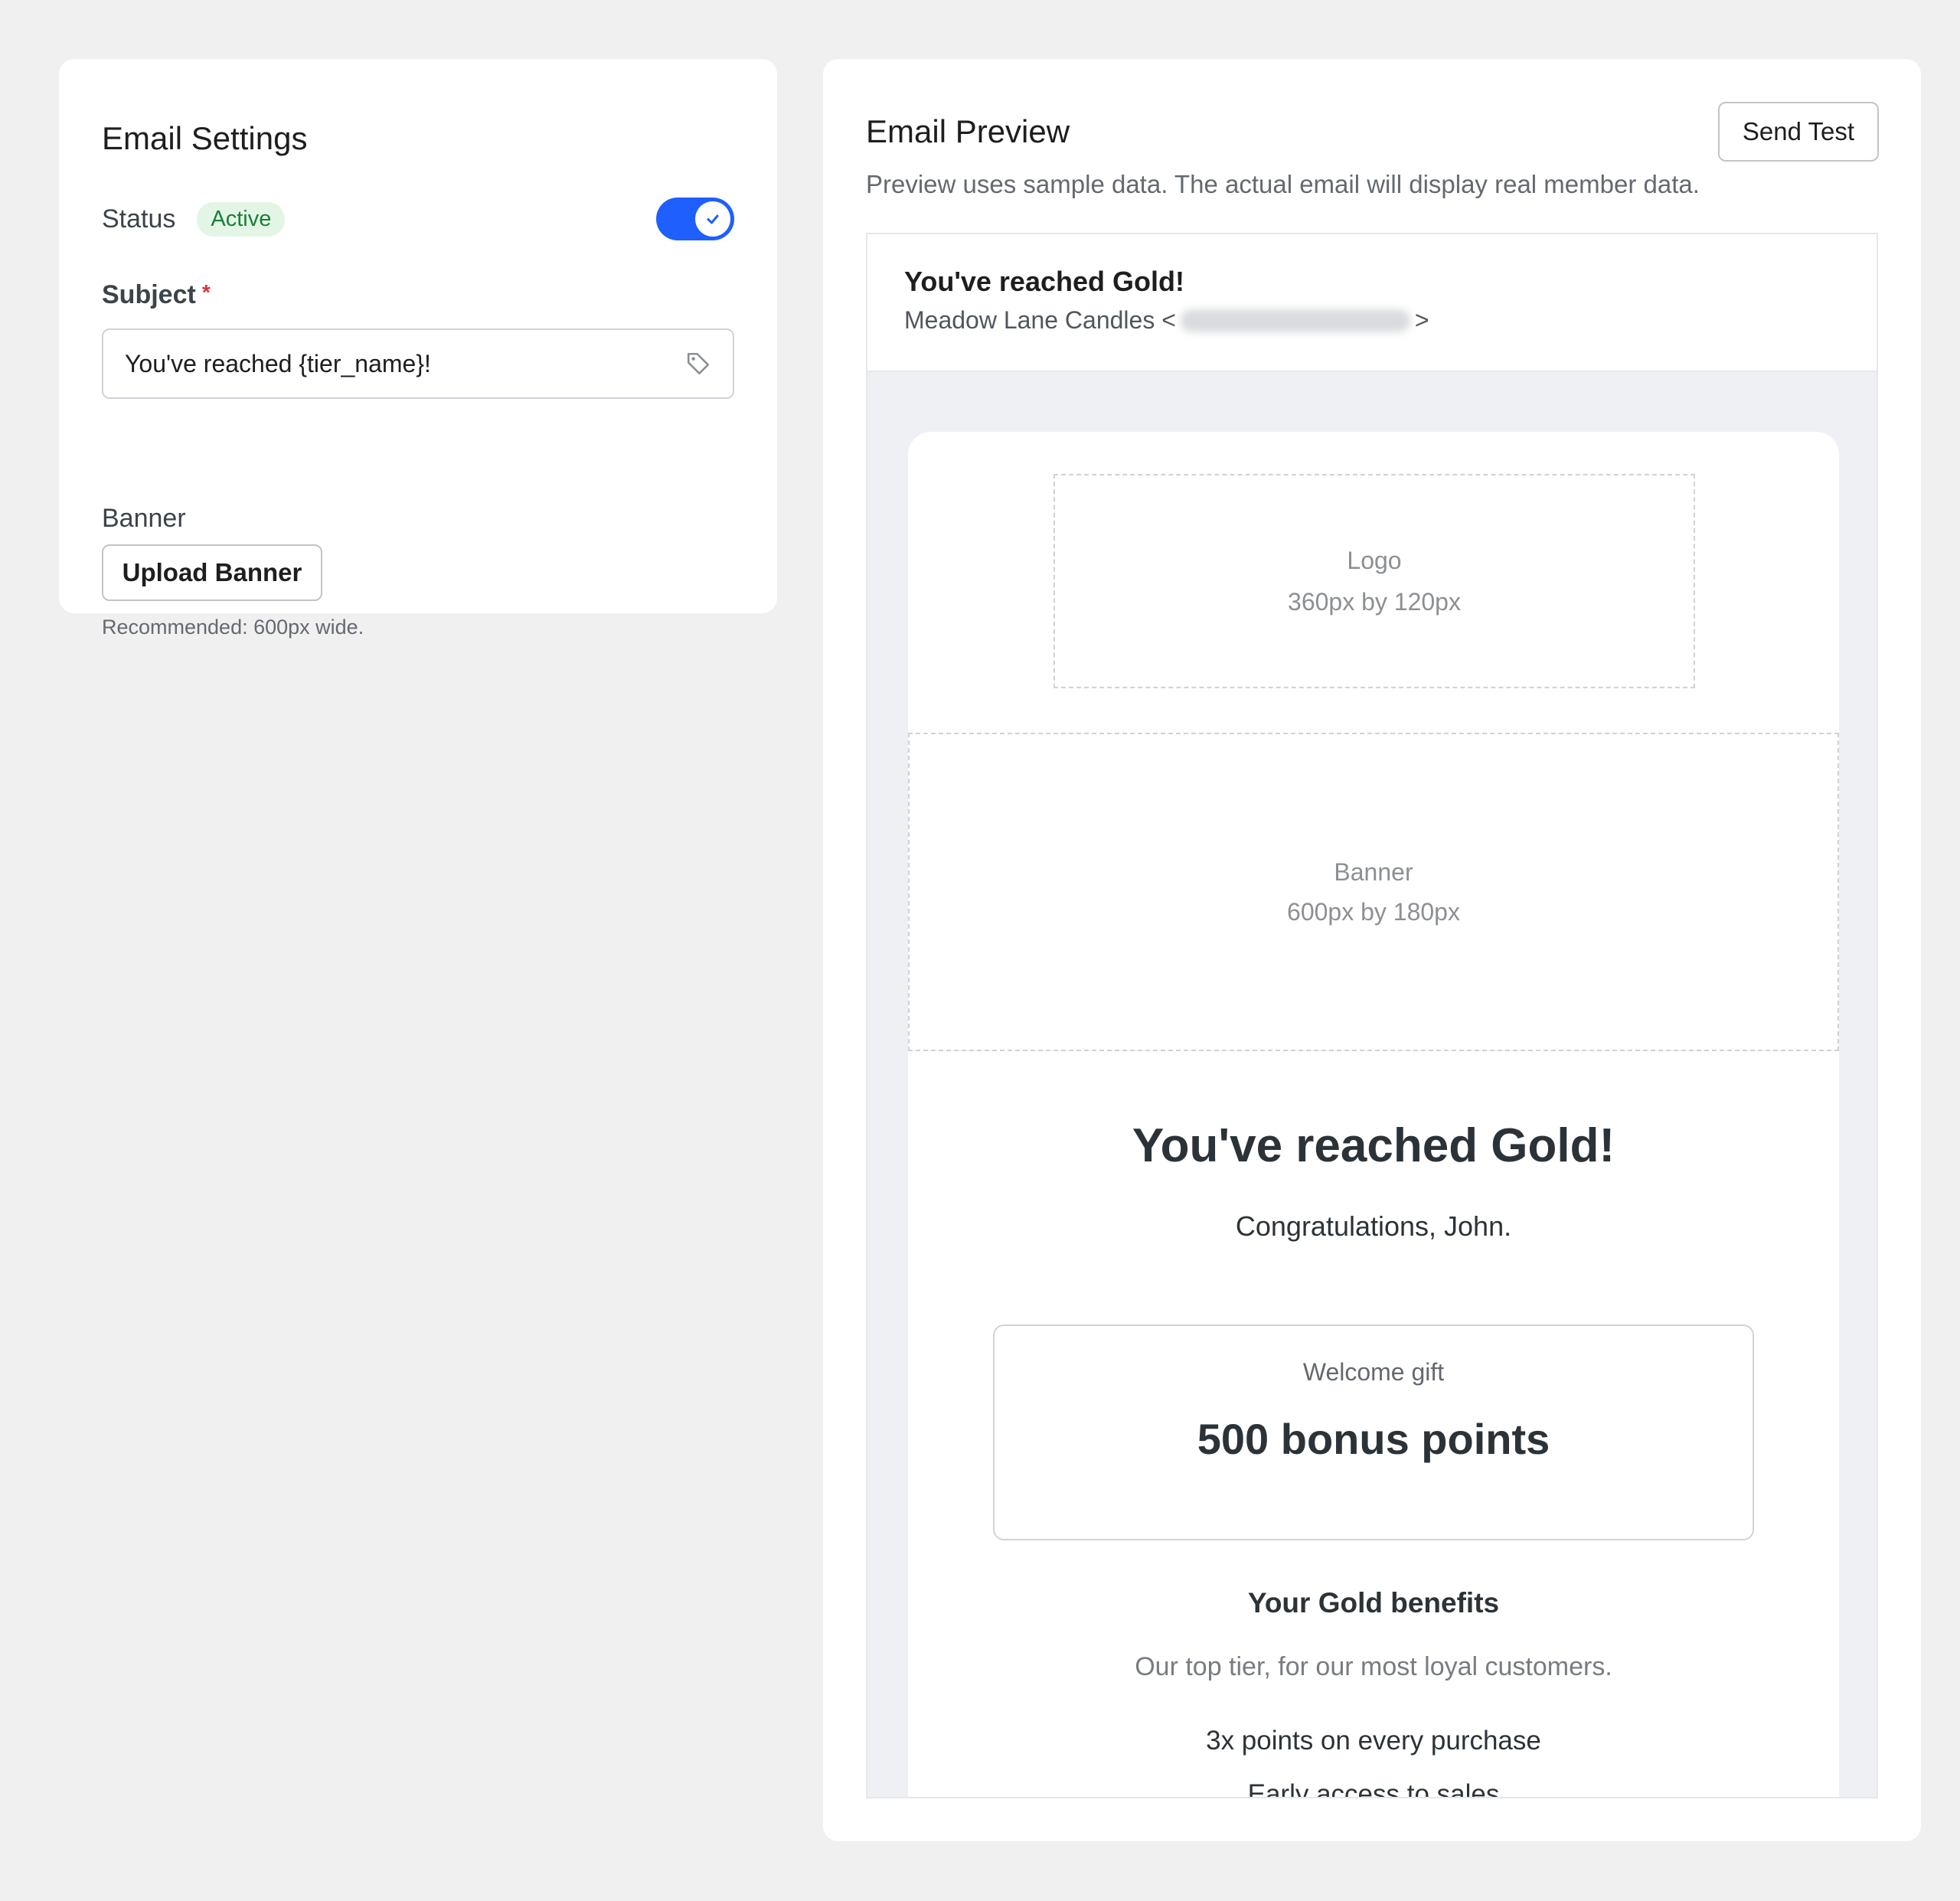 This screenshot has height=1901, width=1960. I want to click on subject-field, so click(418, 363).